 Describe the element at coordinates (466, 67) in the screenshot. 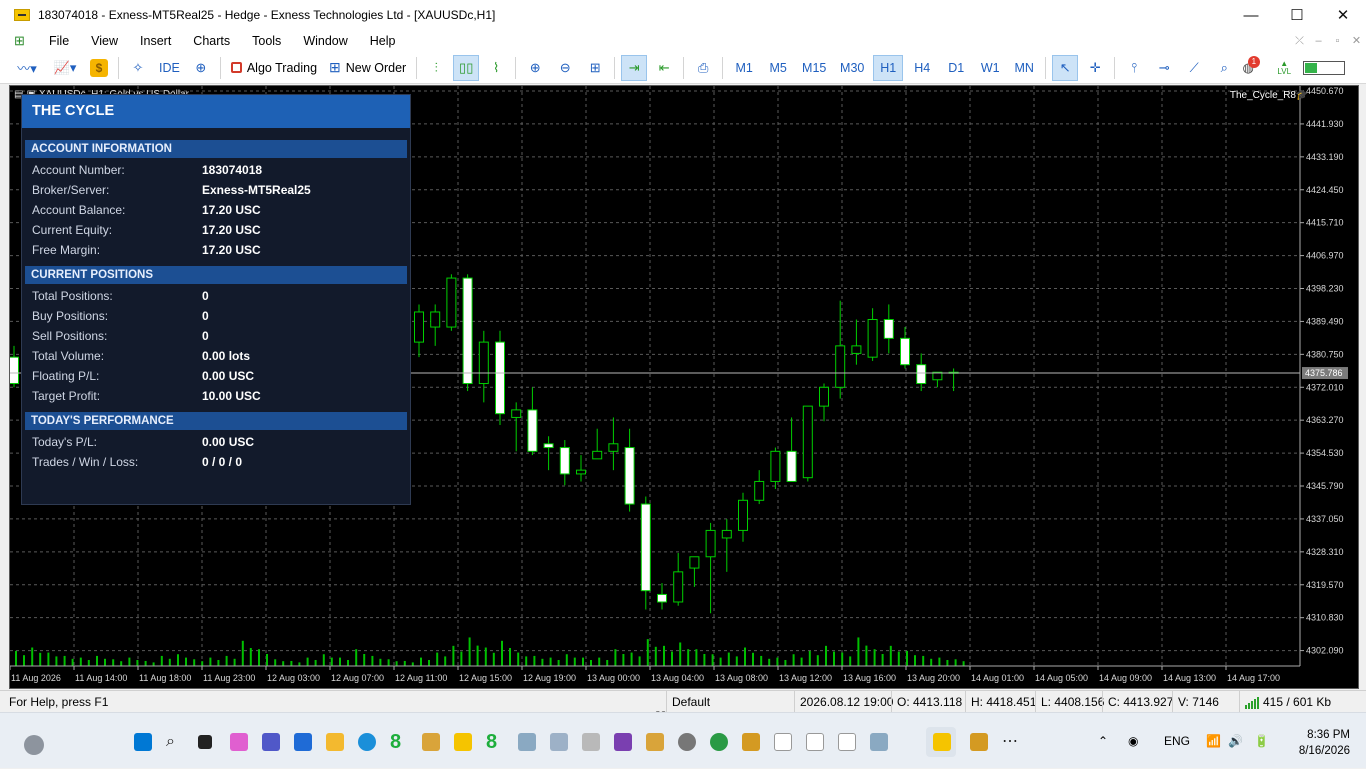

I see `candlestick-button: ▯▯` at that location.